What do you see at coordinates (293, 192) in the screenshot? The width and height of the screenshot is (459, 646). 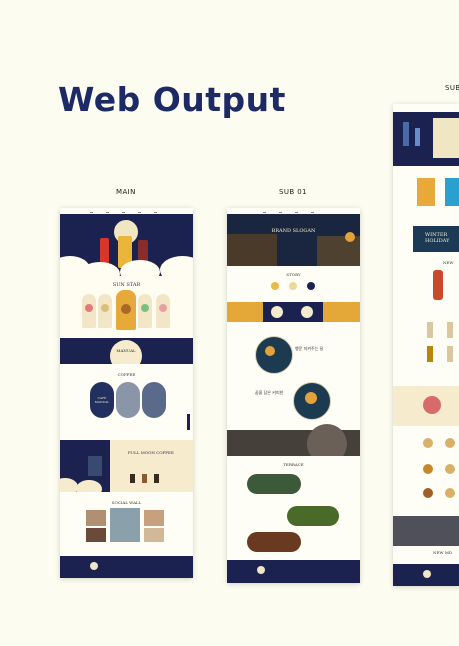 I see `column-label-sub01: SUB 01` at bounding box center [293, 192].